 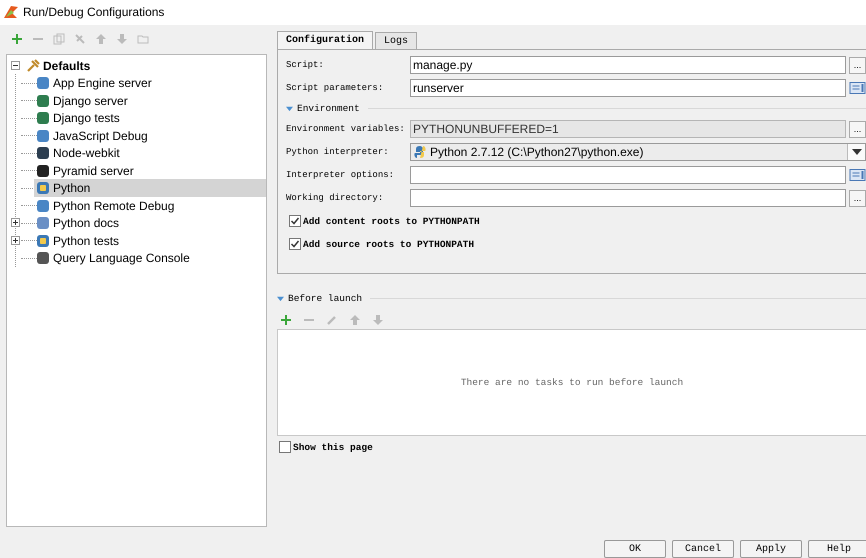 I want to click on tree-item: Pyramid server, so click(x=150, y=171).